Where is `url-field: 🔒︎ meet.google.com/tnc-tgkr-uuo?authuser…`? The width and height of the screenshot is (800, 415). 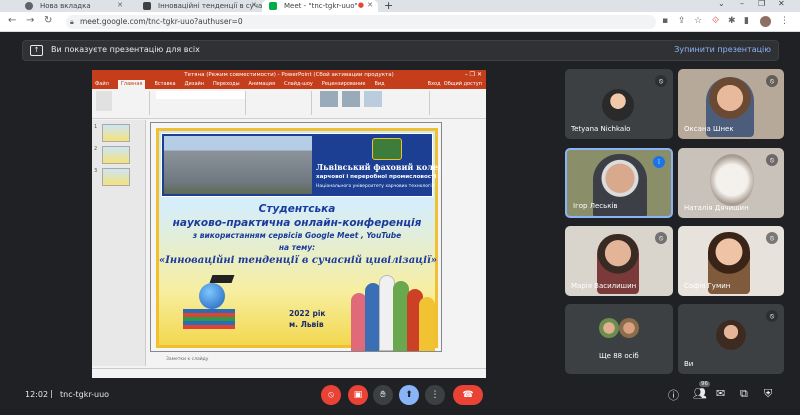 url-field: 🔒︎ meet.google.com/tnc-tgkr-uuo?authuser… is located at coordinates (361, 22).